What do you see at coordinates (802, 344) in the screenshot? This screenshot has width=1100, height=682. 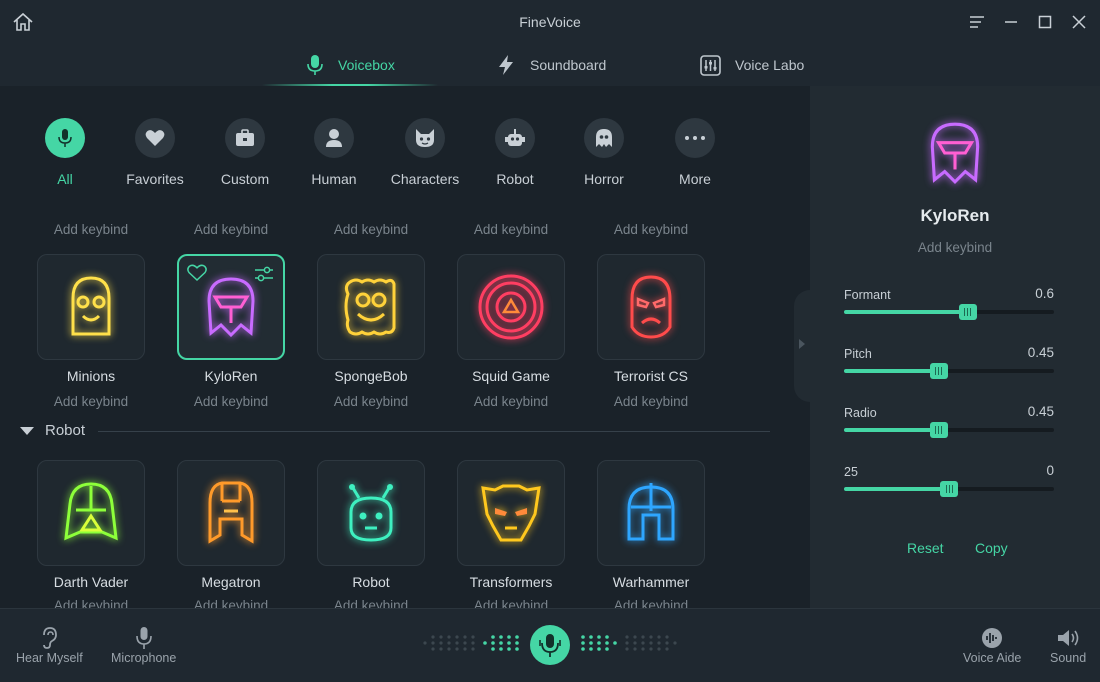 I see `chevron-right-icon` at bounding box center [802, 344].